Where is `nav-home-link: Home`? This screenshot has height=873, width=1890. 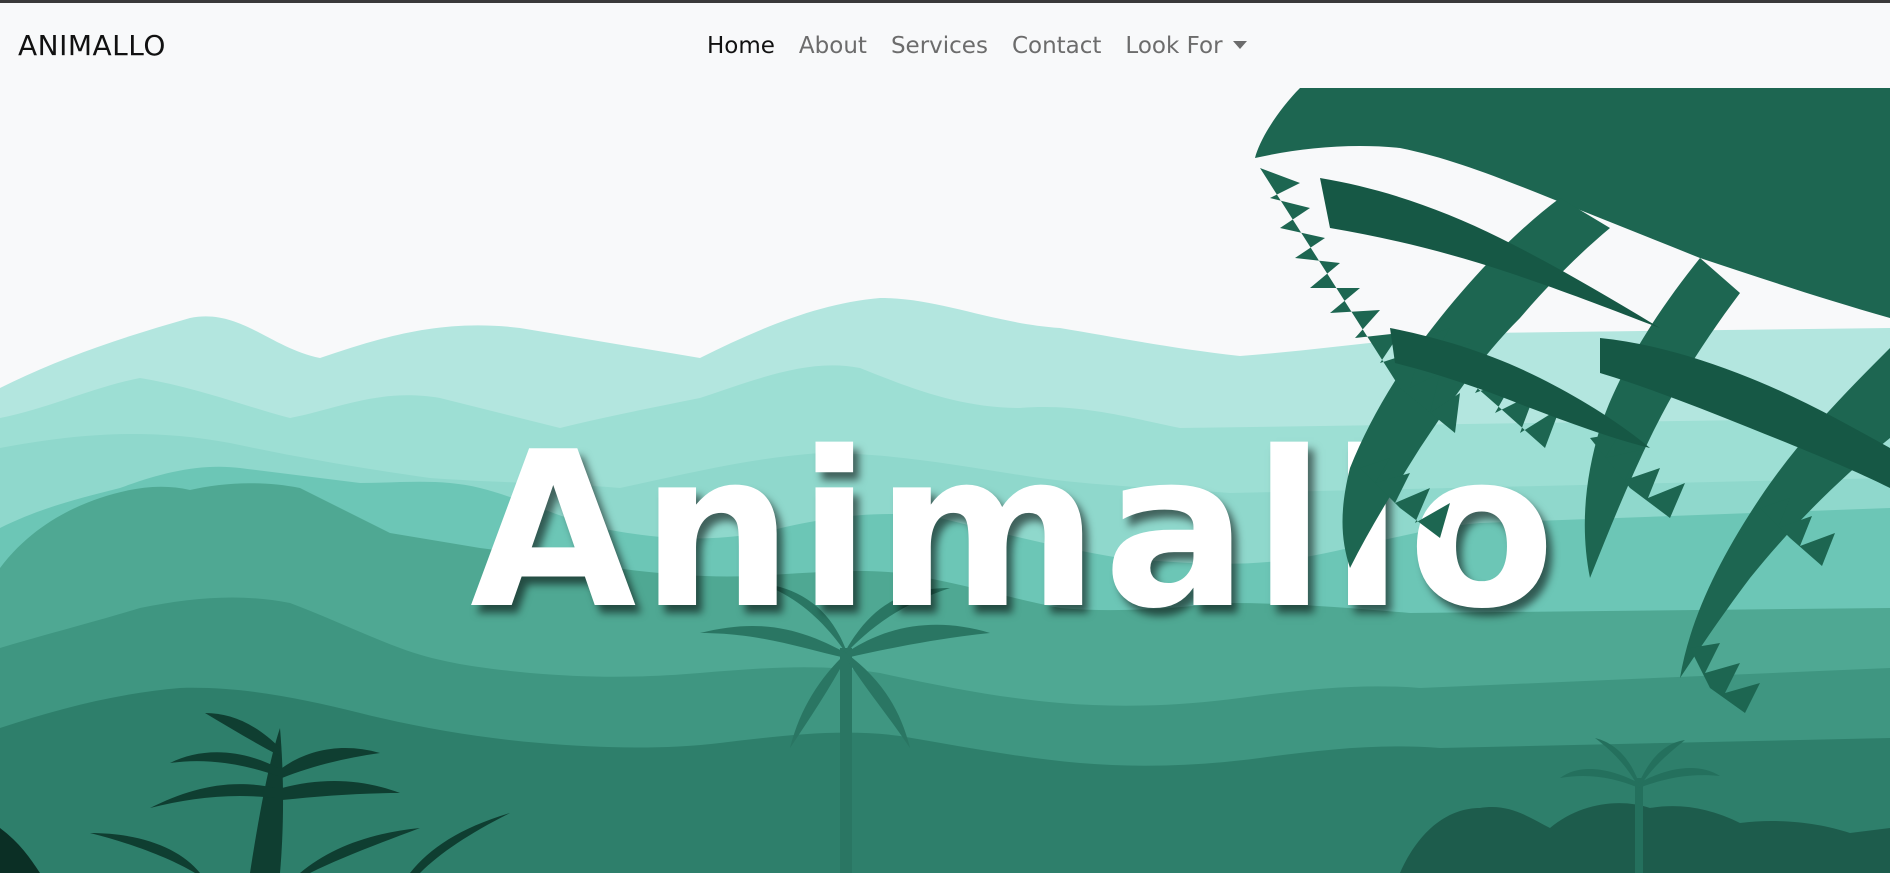
nav-home-link: Home is located at coordinates (741, 46).